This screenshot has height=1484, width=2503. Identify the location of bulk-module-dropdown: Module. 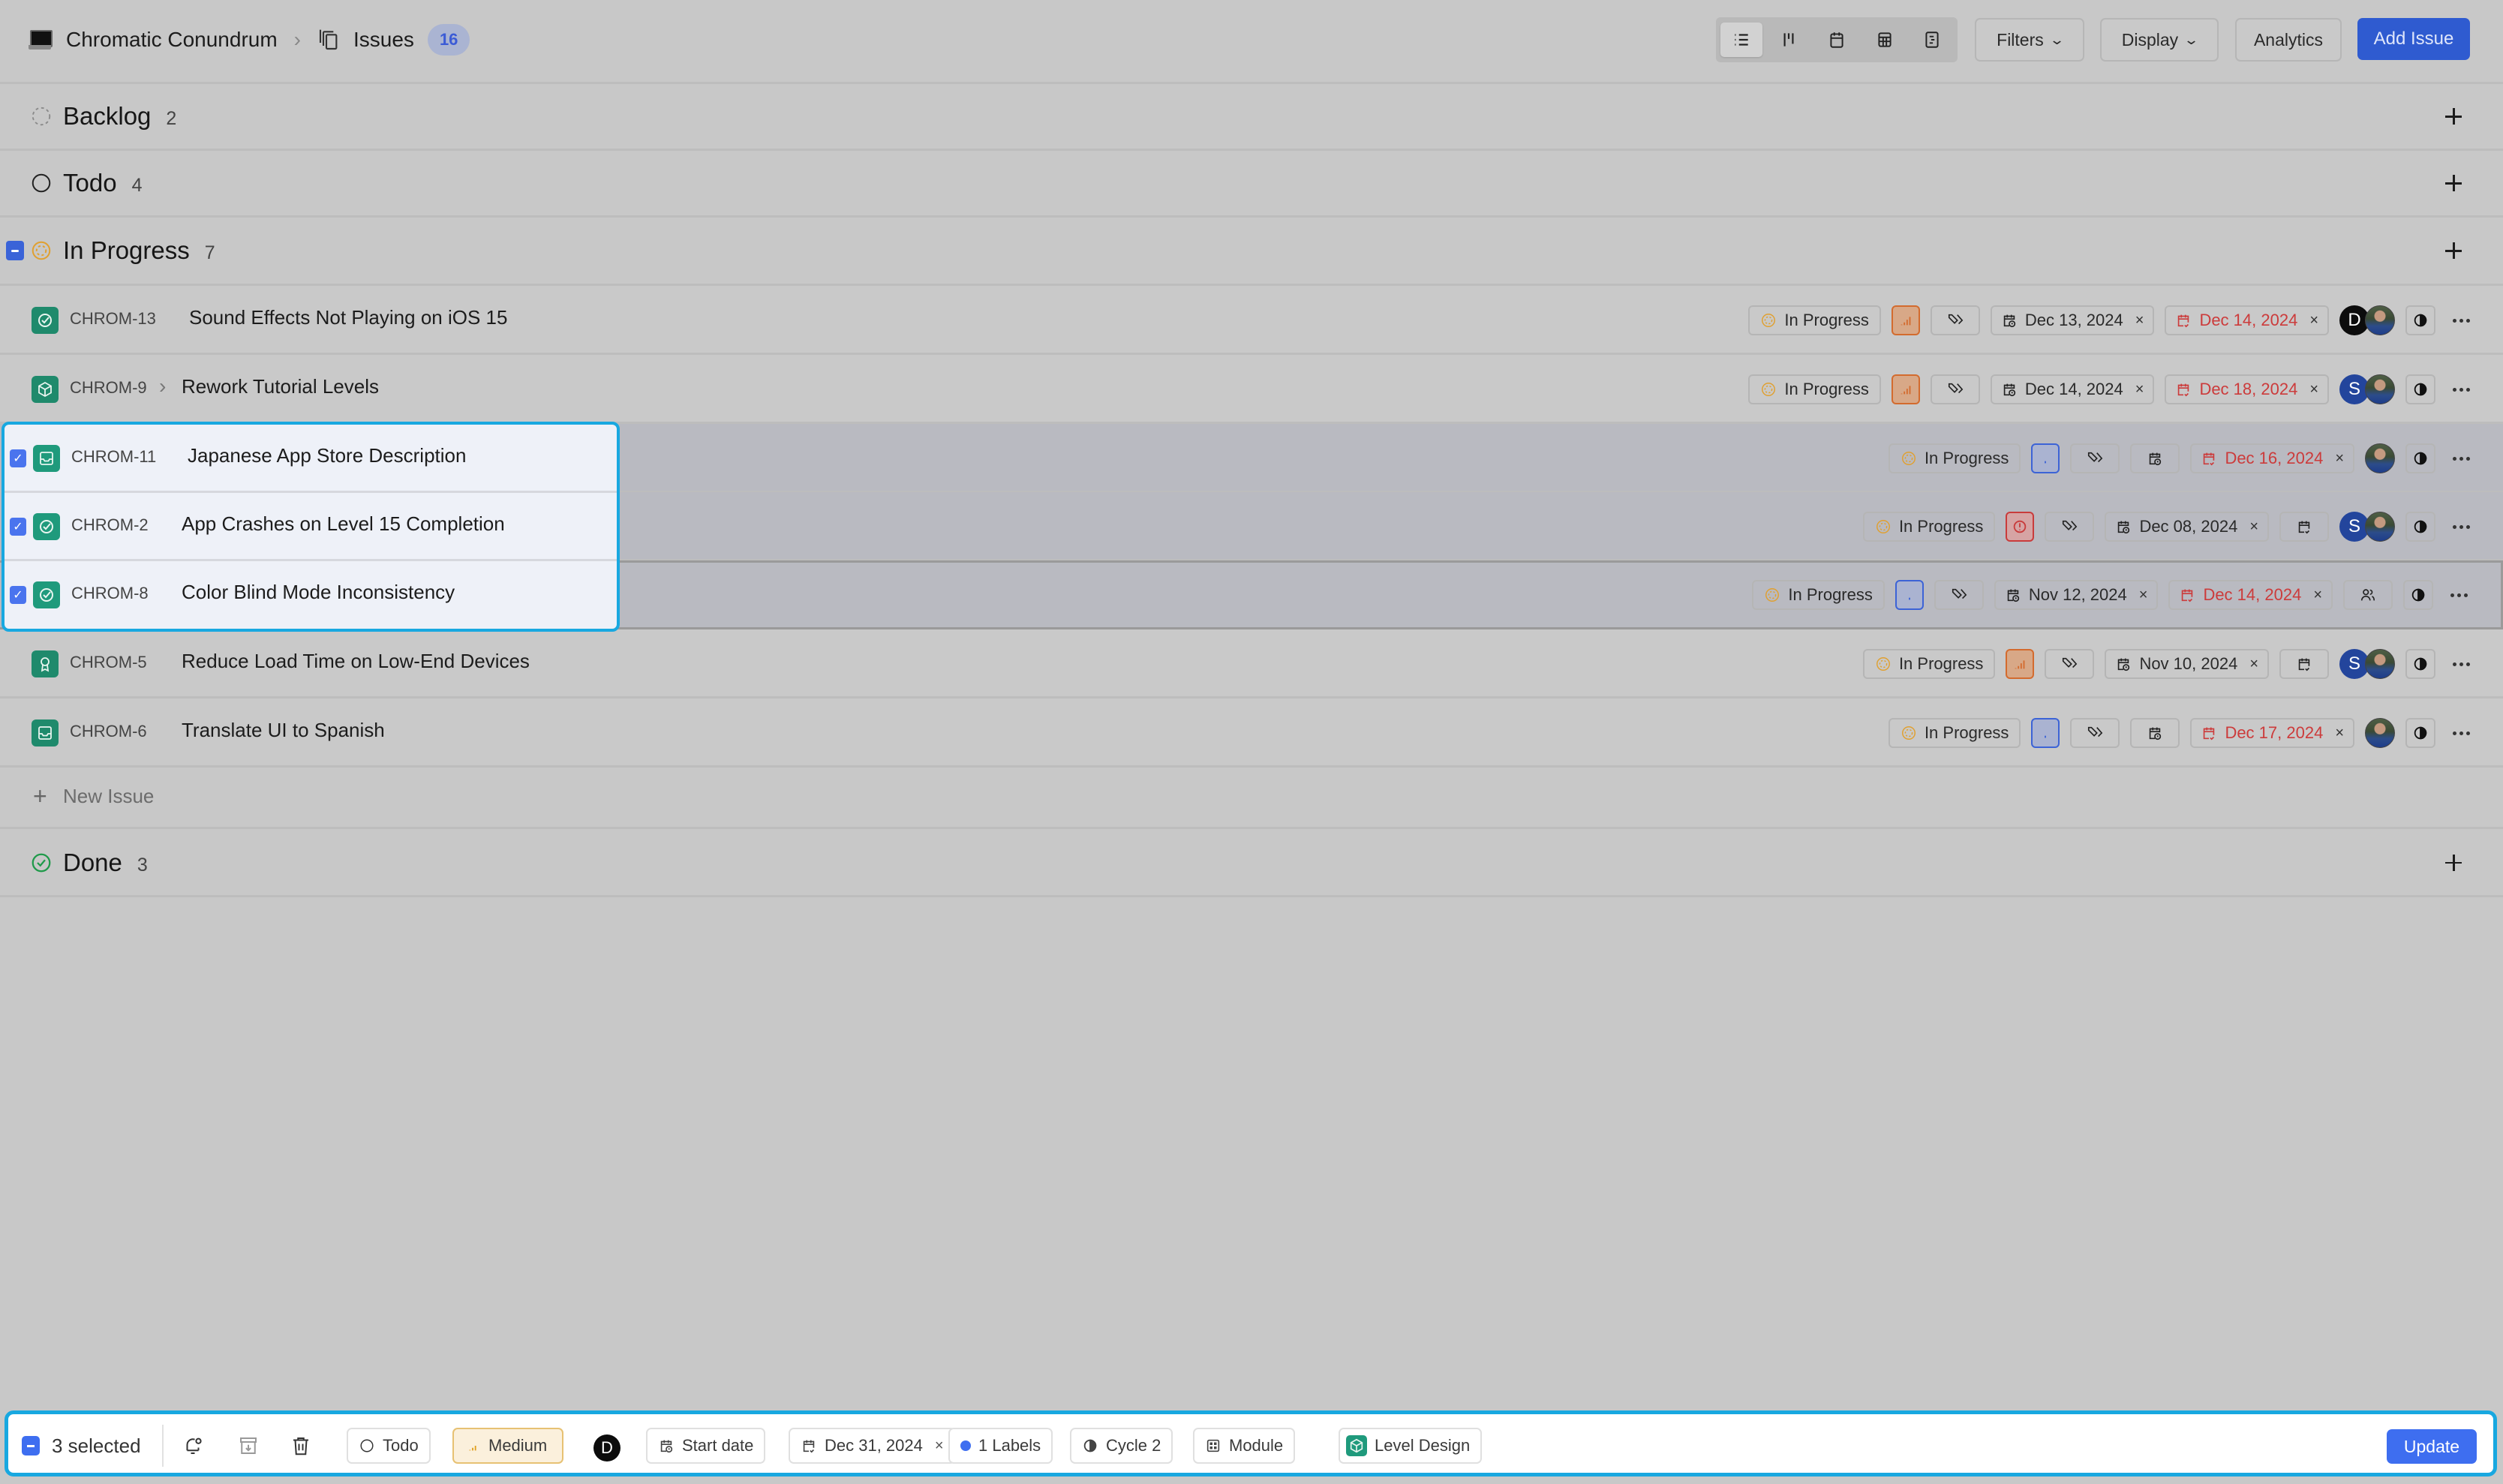
(1245, 1446).